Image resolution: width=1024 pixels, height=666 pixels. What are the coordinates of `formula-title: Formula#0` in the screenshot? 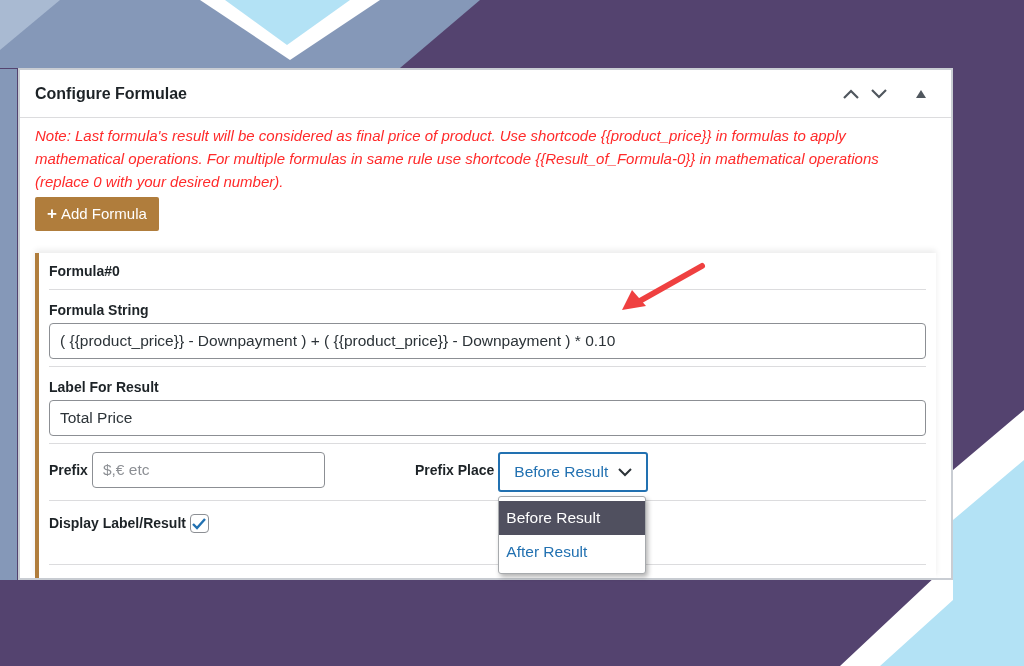 It's located at (84, 271).